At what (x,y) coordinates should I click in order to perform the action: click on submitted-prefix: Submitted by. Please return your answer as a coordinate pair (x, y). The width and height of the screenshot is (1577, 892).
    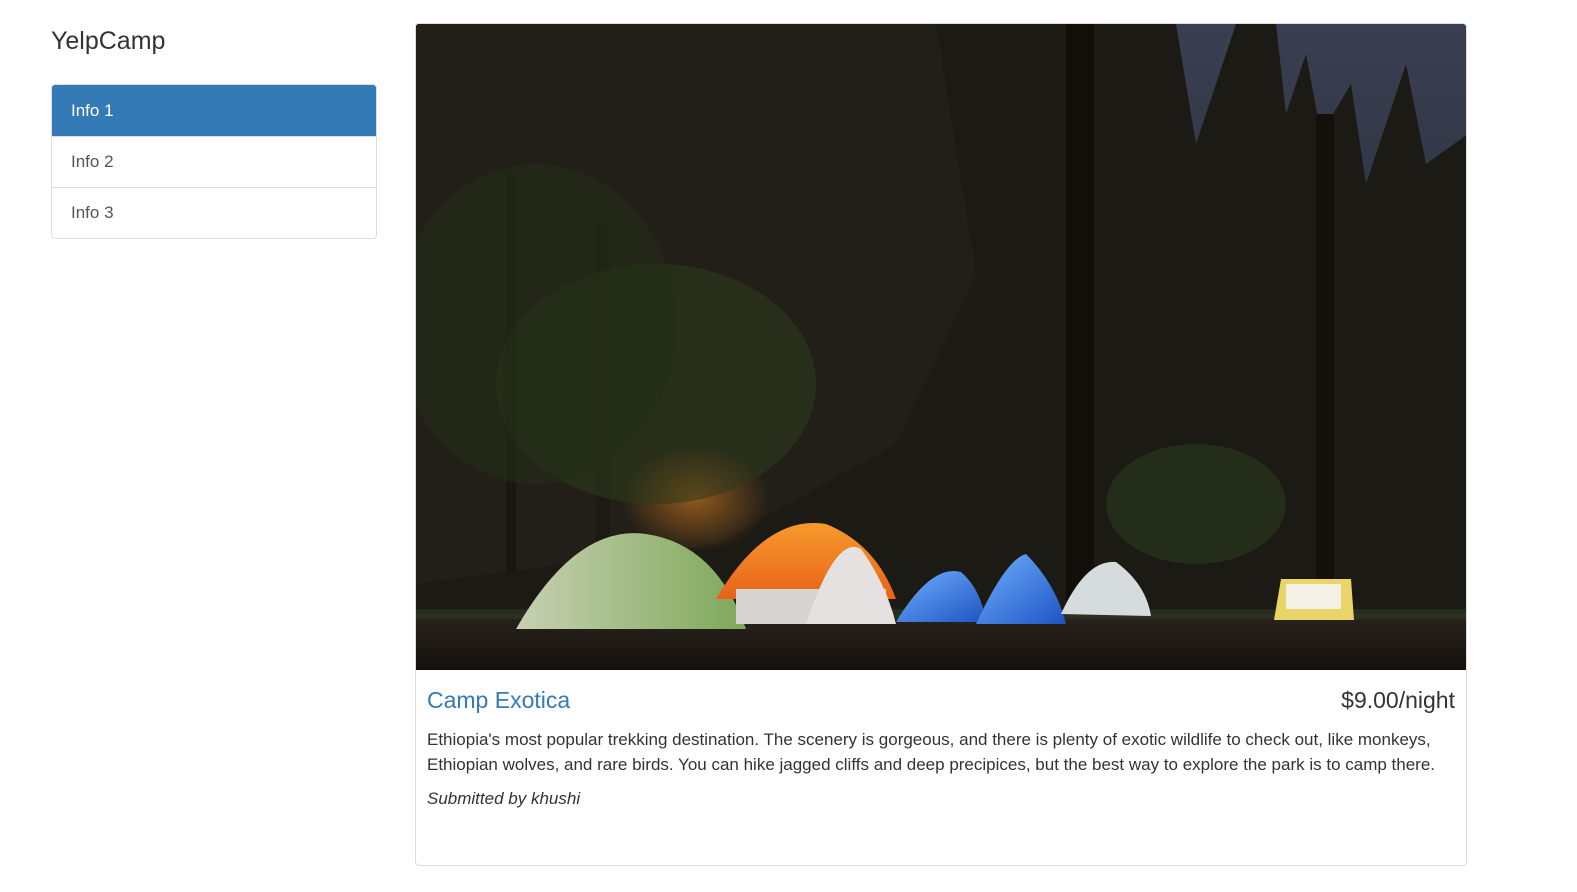
    Looking at the image, I should click on (477, 798).